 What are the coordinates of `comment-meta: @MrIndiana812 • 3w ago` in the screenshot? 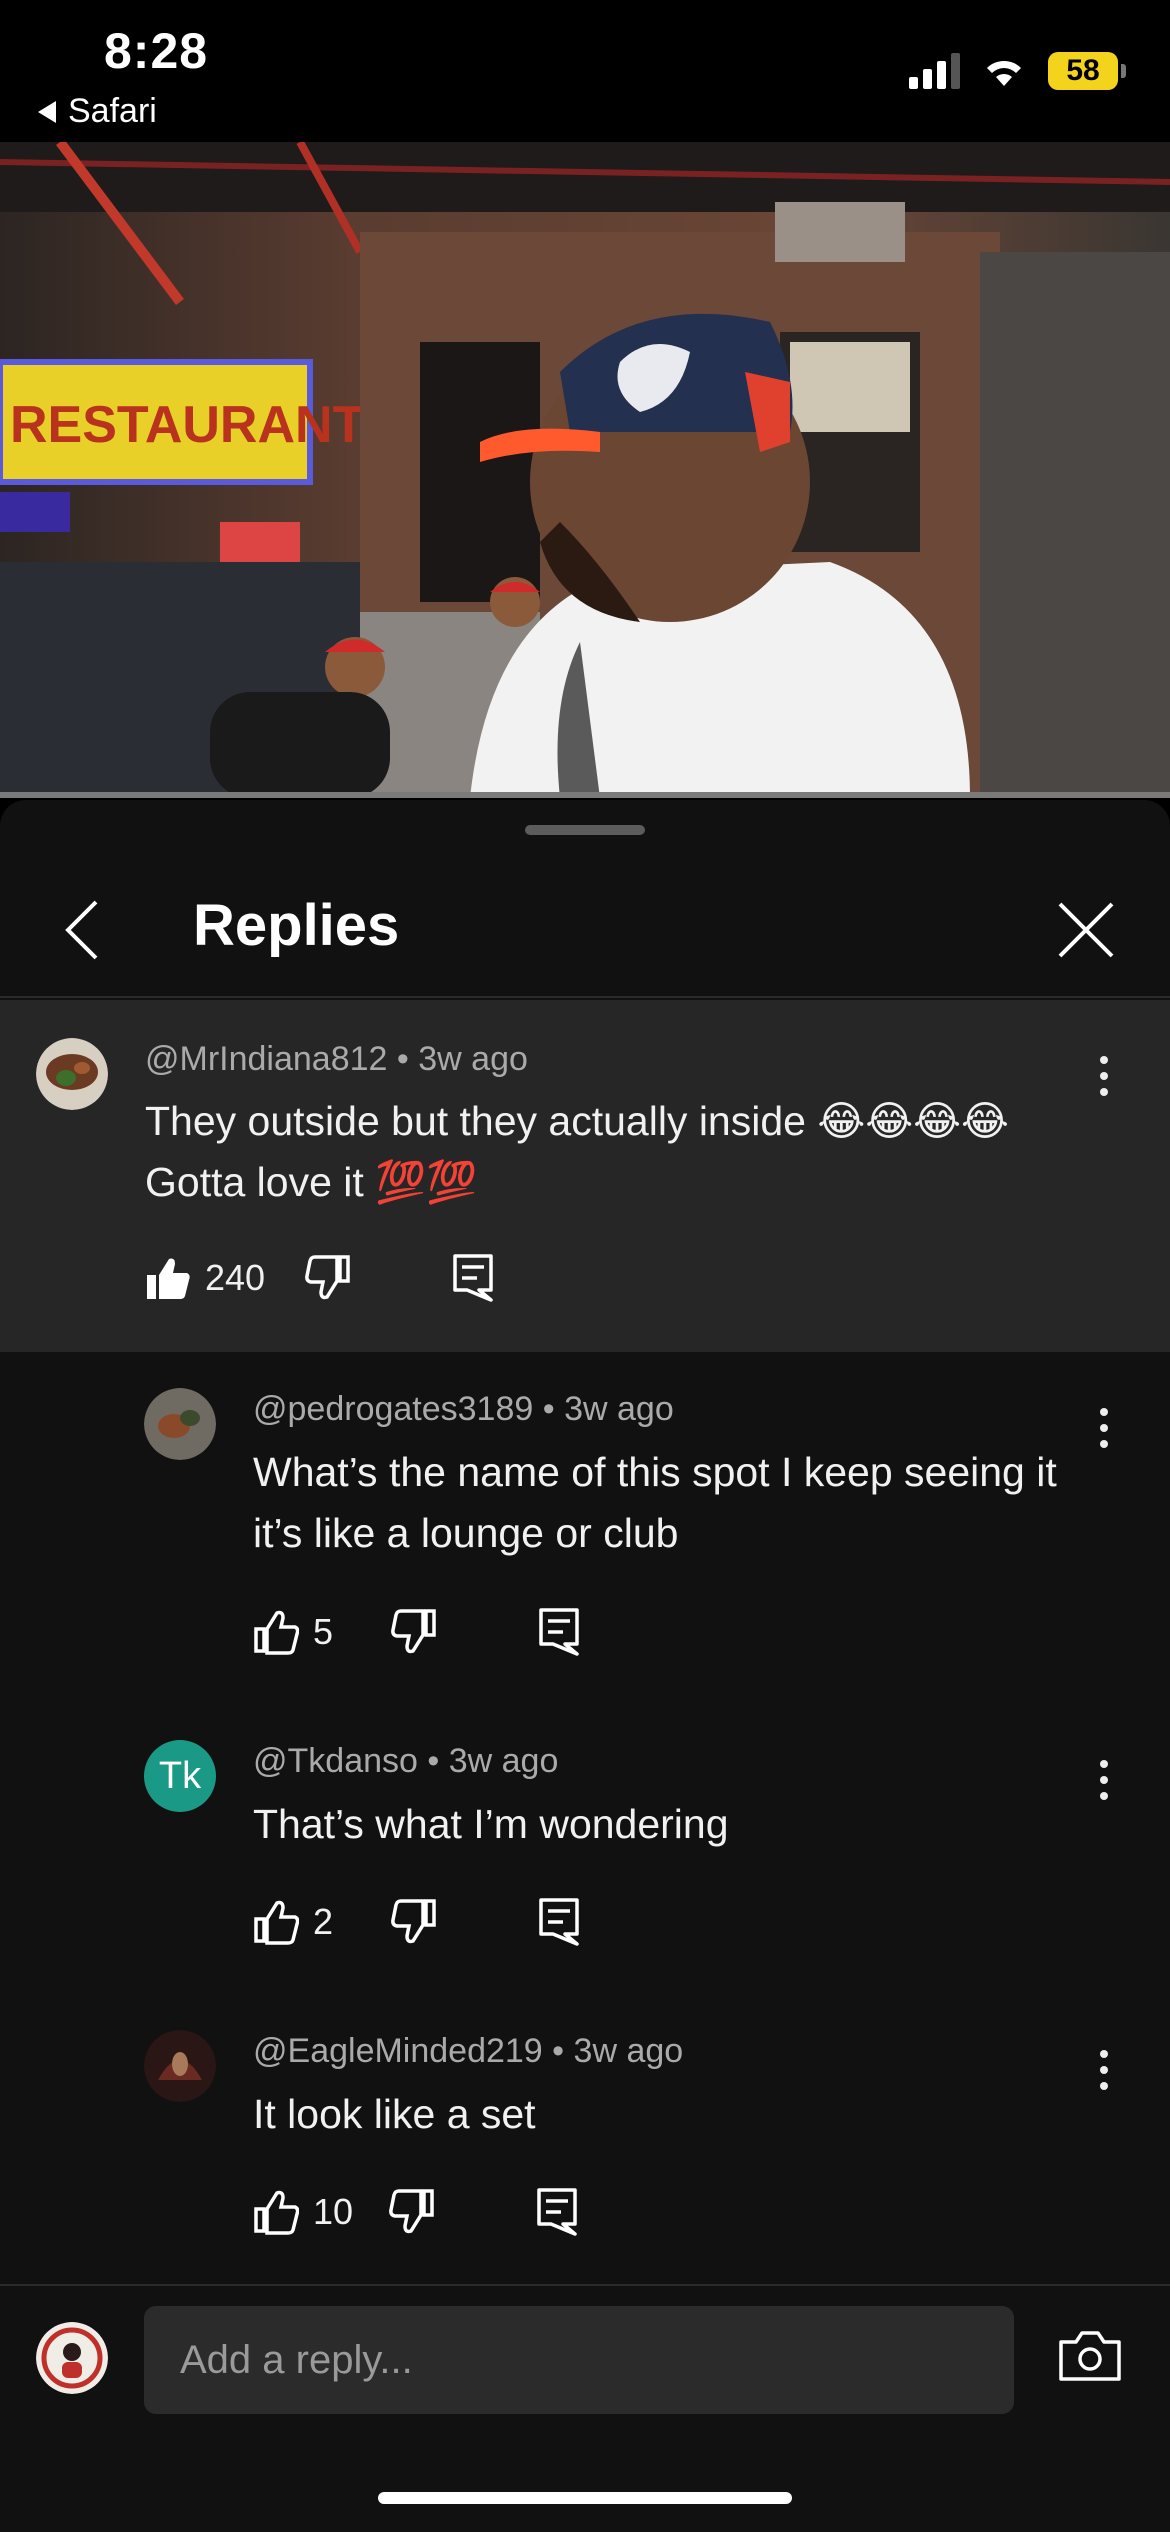 It's located at (336, 1059).